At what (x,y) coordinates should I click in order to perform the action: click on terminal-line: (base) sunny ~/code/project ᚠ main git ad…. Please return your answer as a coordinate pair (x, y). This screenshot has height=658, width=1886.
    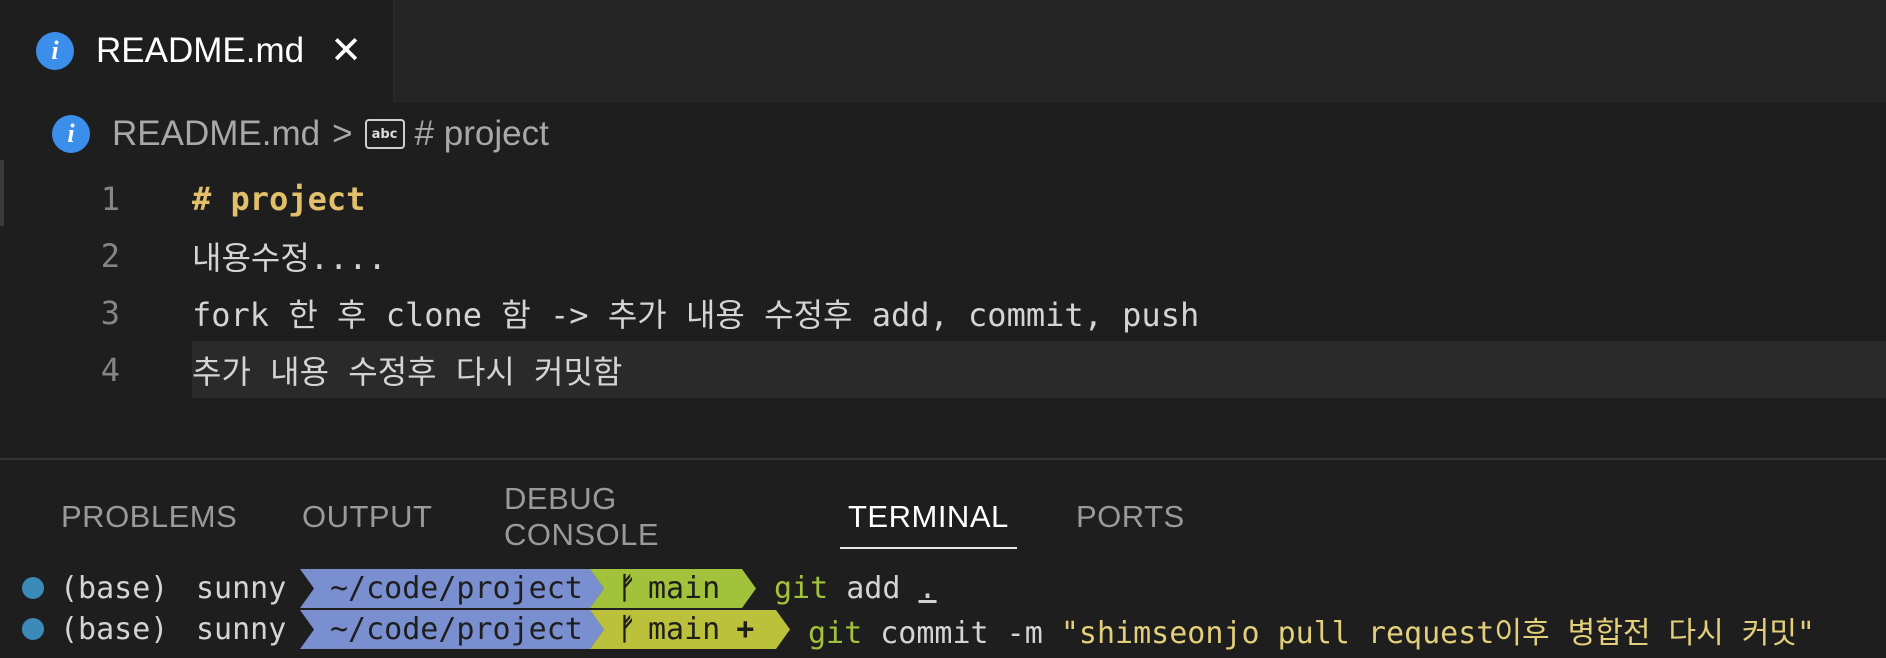
    Looking at the image, I should click on (943, 588).